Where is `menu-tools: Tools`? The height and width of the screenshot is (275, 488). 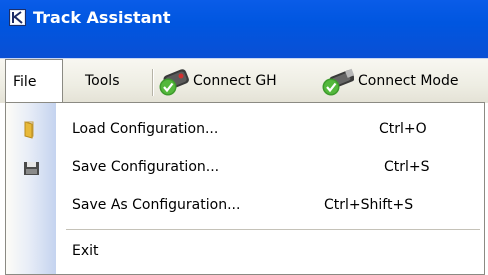
menu-tools: Tools is located at coordinates (108, 81).